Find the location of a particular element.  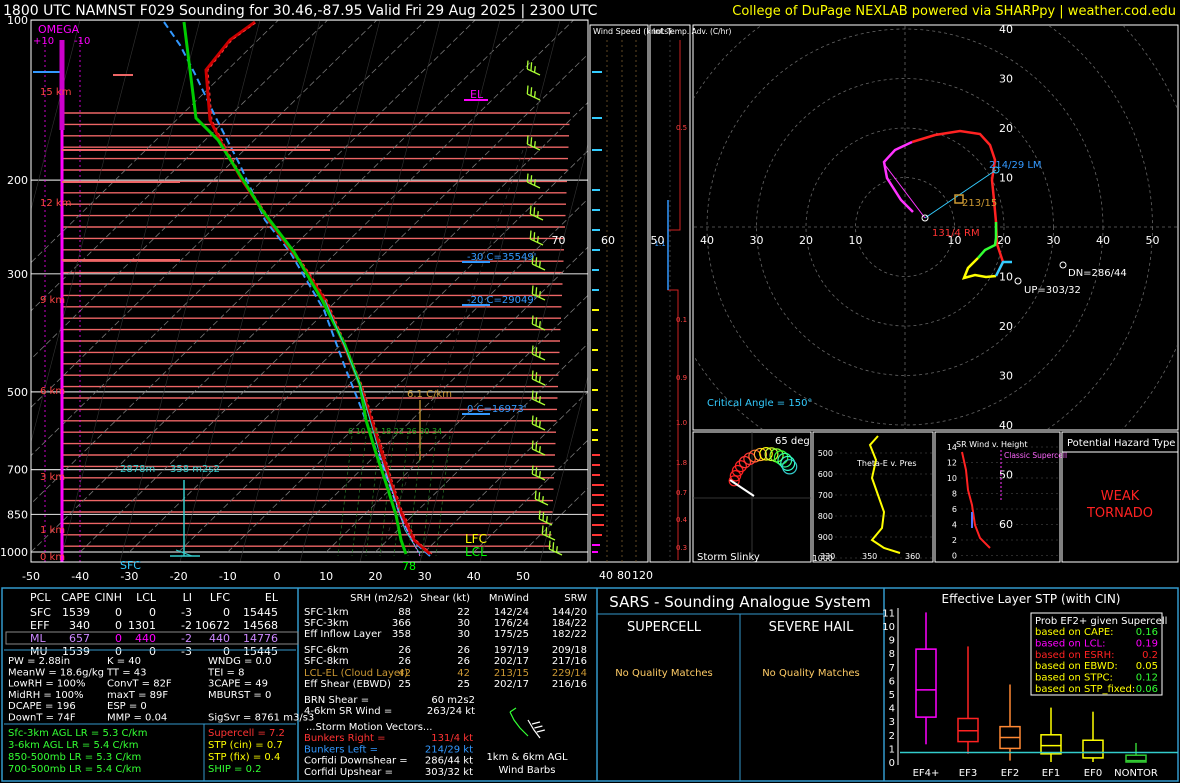

height-label-9km: 9 km is located at coordinates (52, 300).